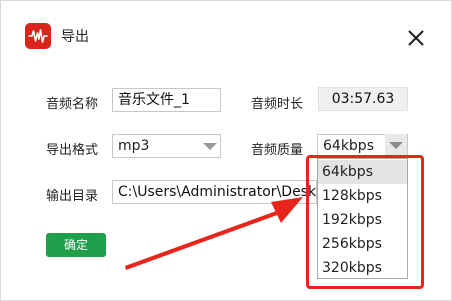  I want to click on output-directory-label: 输出目录, so click(72, 196).